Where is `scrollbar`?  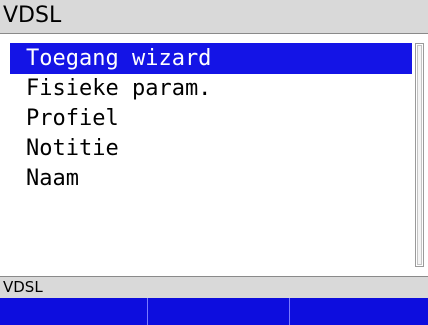 scrollbar is located at coordinates (419, 155).